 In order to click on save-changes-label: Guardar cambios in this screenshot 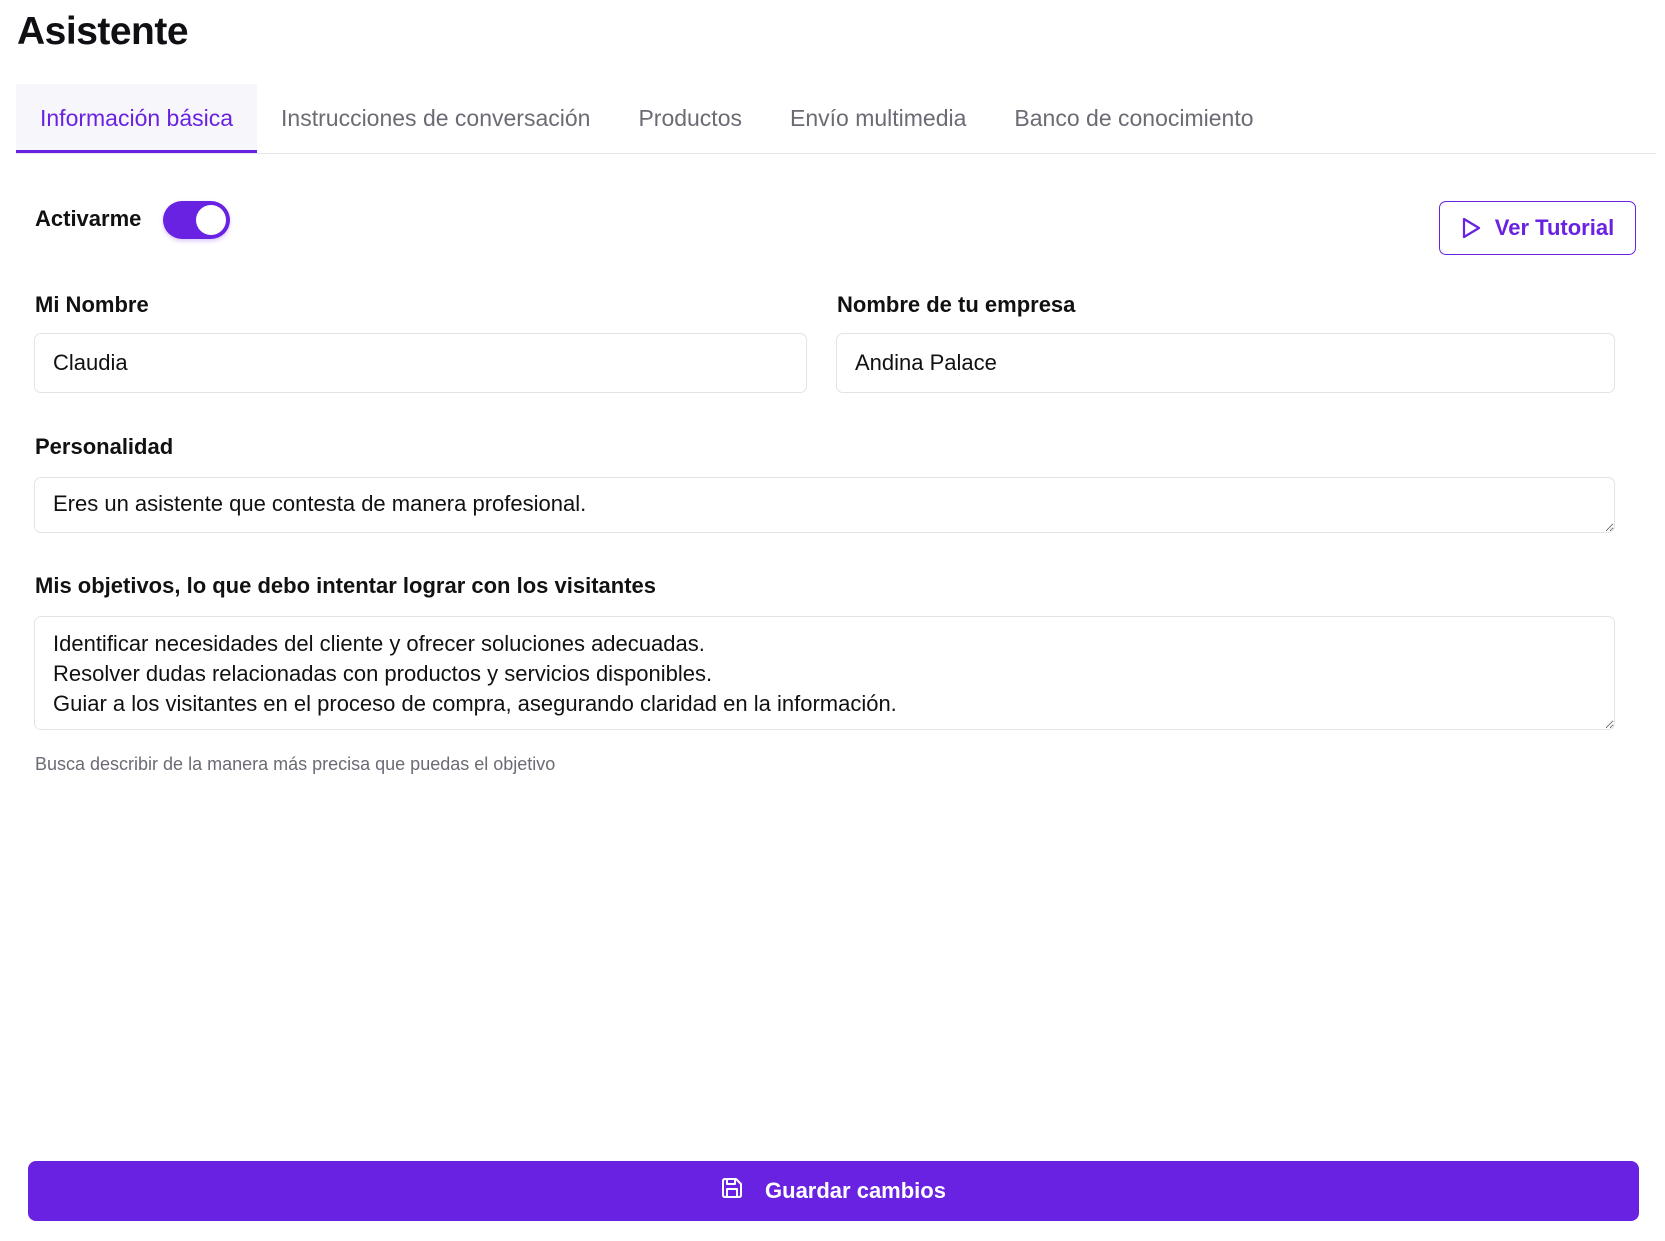, I will do `click(855, 1190)`.